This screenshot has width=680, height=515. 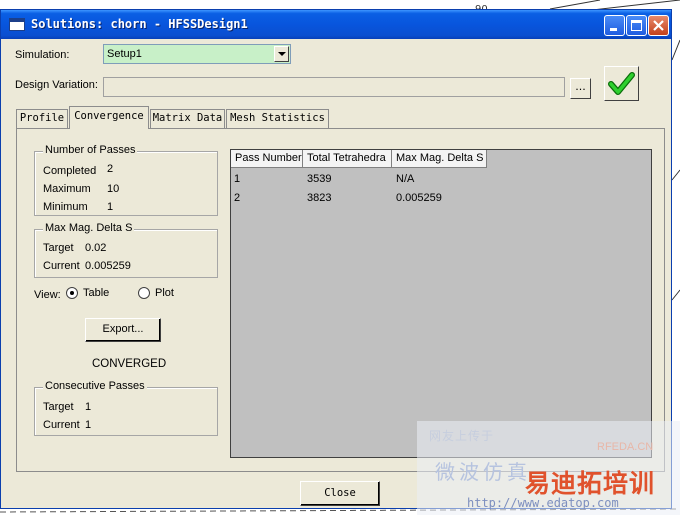 What do you see at coordinates (590, 483) in the screenshot?
I see `watermark-main-text: 易迪拓培训` at bounding box center [590, 483].